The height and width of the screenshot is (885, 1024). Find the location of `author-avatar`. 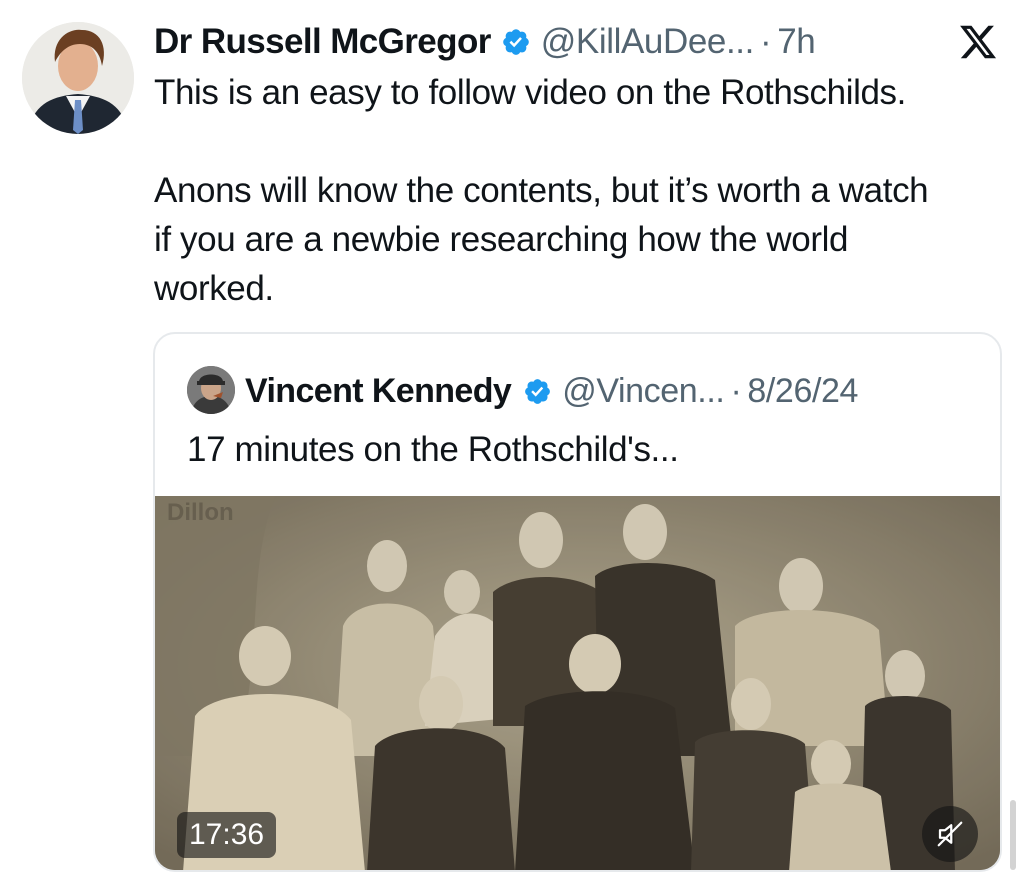

author-avatar is located at coordinates (78, 78).